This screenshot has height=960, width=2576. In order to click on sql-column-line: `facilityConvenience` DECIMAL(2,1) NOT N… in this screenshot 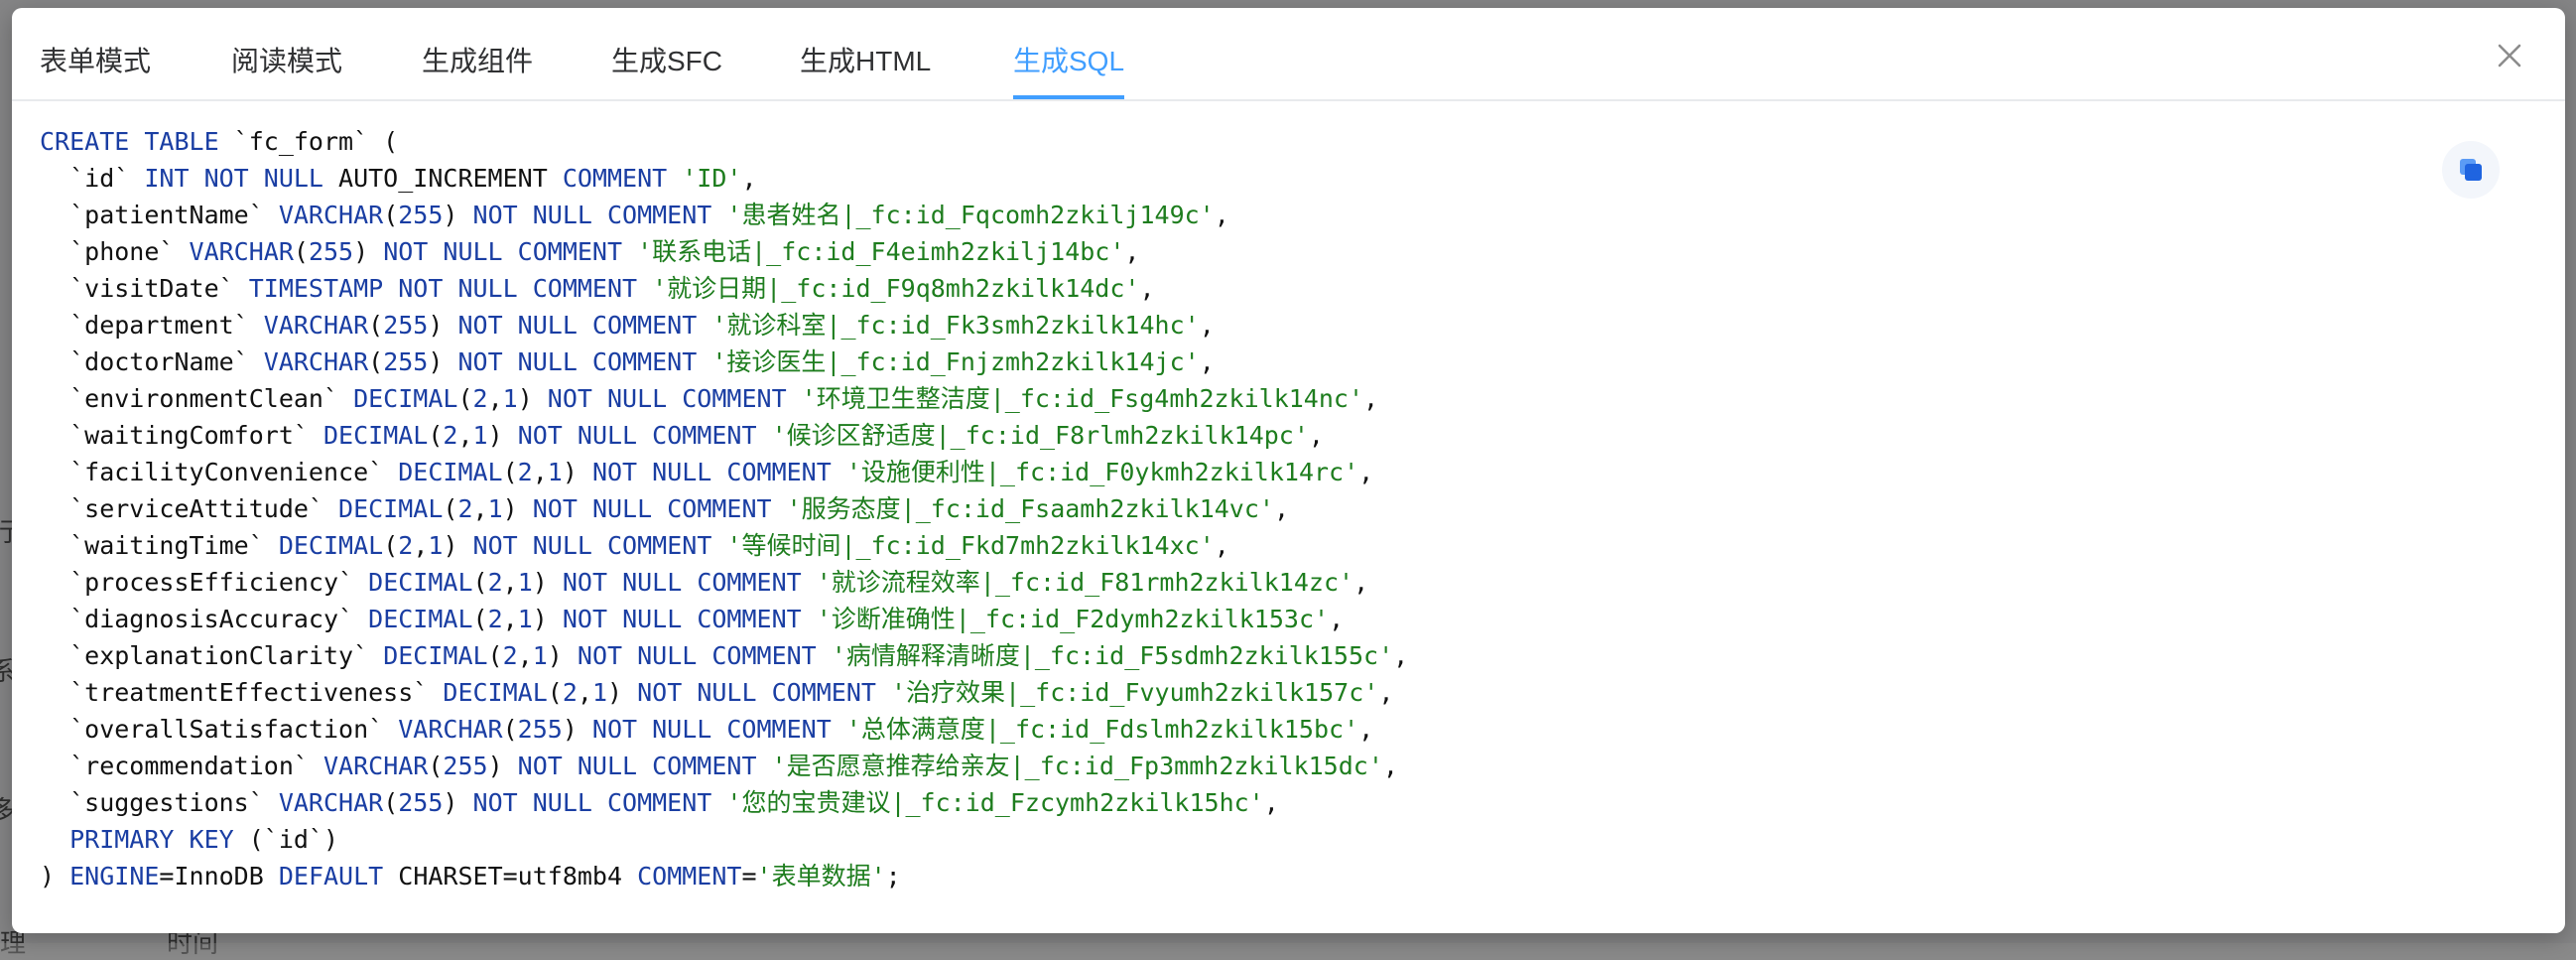, I will do `click(1233, 472)`.